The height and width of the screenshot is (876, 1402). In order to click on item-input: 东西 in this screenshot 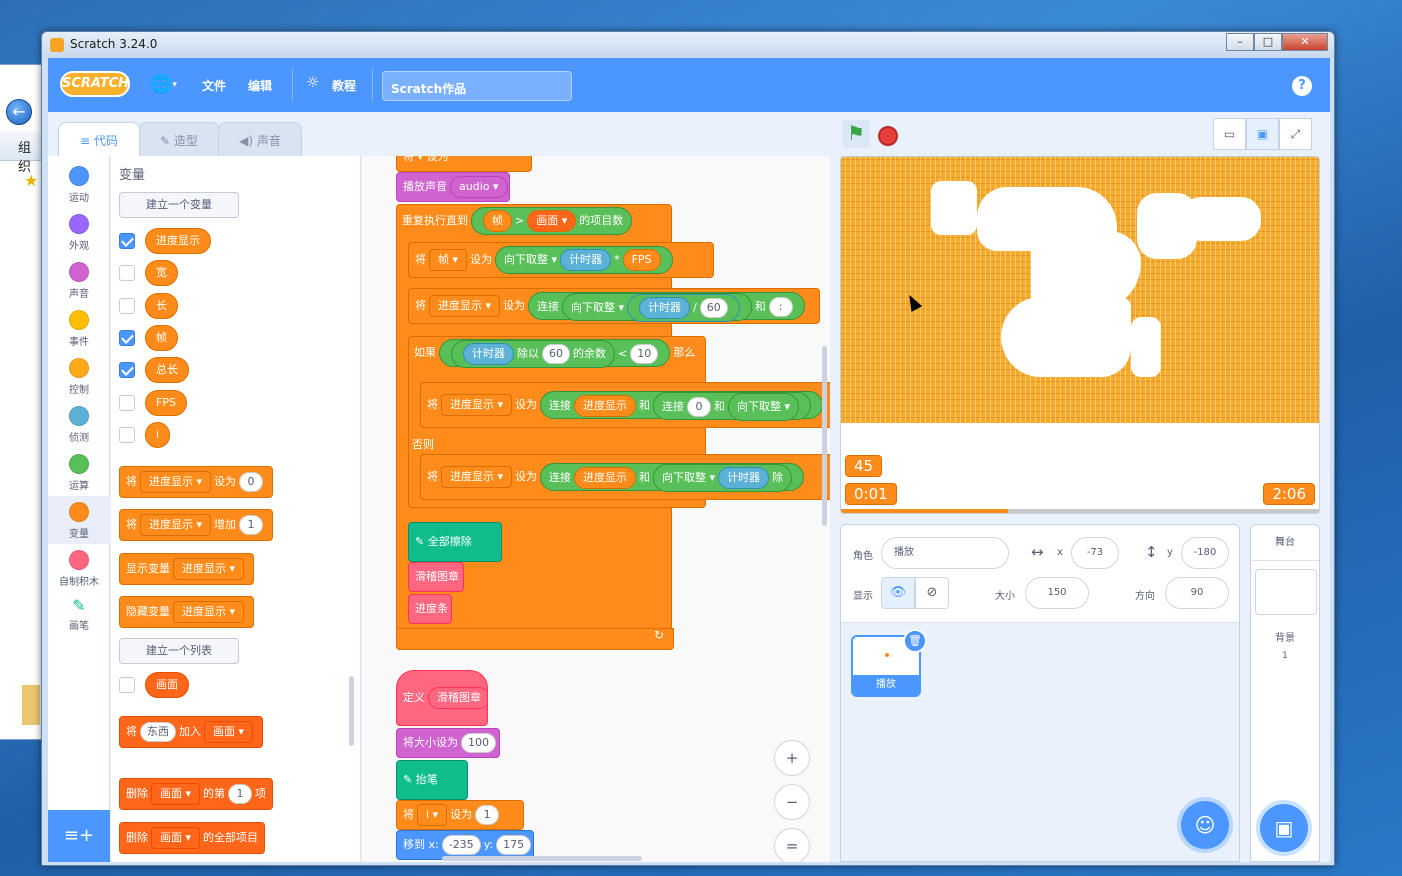, I will do `click(158, 732)`.